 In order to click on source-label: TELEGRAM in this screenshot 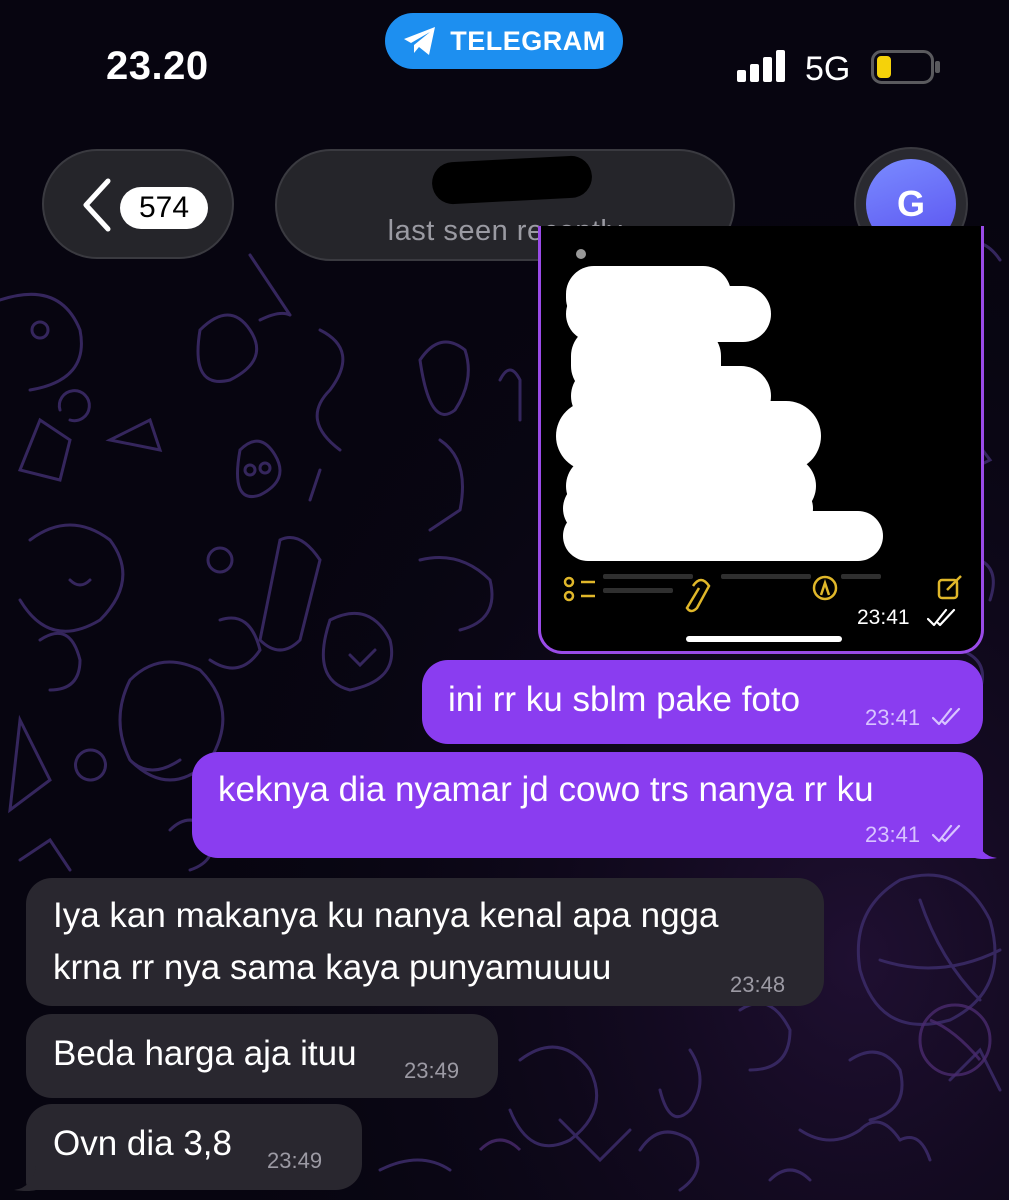, I will do `click(528, 40)`.